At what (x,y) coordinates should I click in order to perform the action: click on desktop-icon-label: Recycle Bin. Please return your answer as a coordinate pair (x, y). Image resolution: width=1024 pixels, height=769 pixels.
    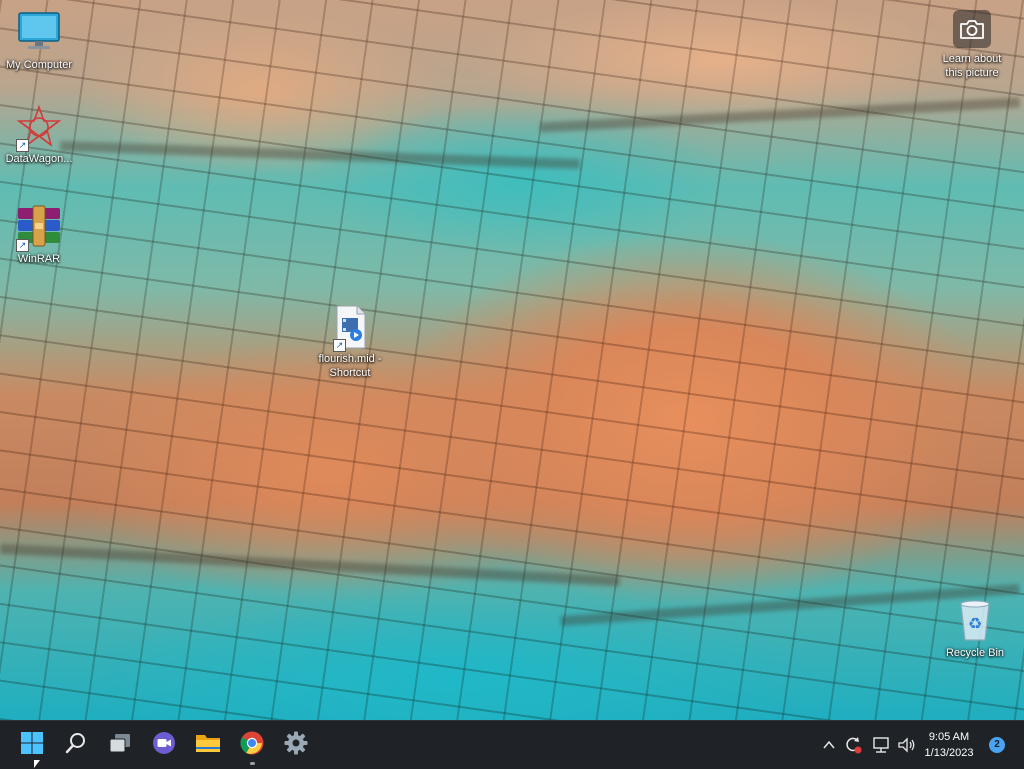
    Looking at the image, I should click on (975, 653).